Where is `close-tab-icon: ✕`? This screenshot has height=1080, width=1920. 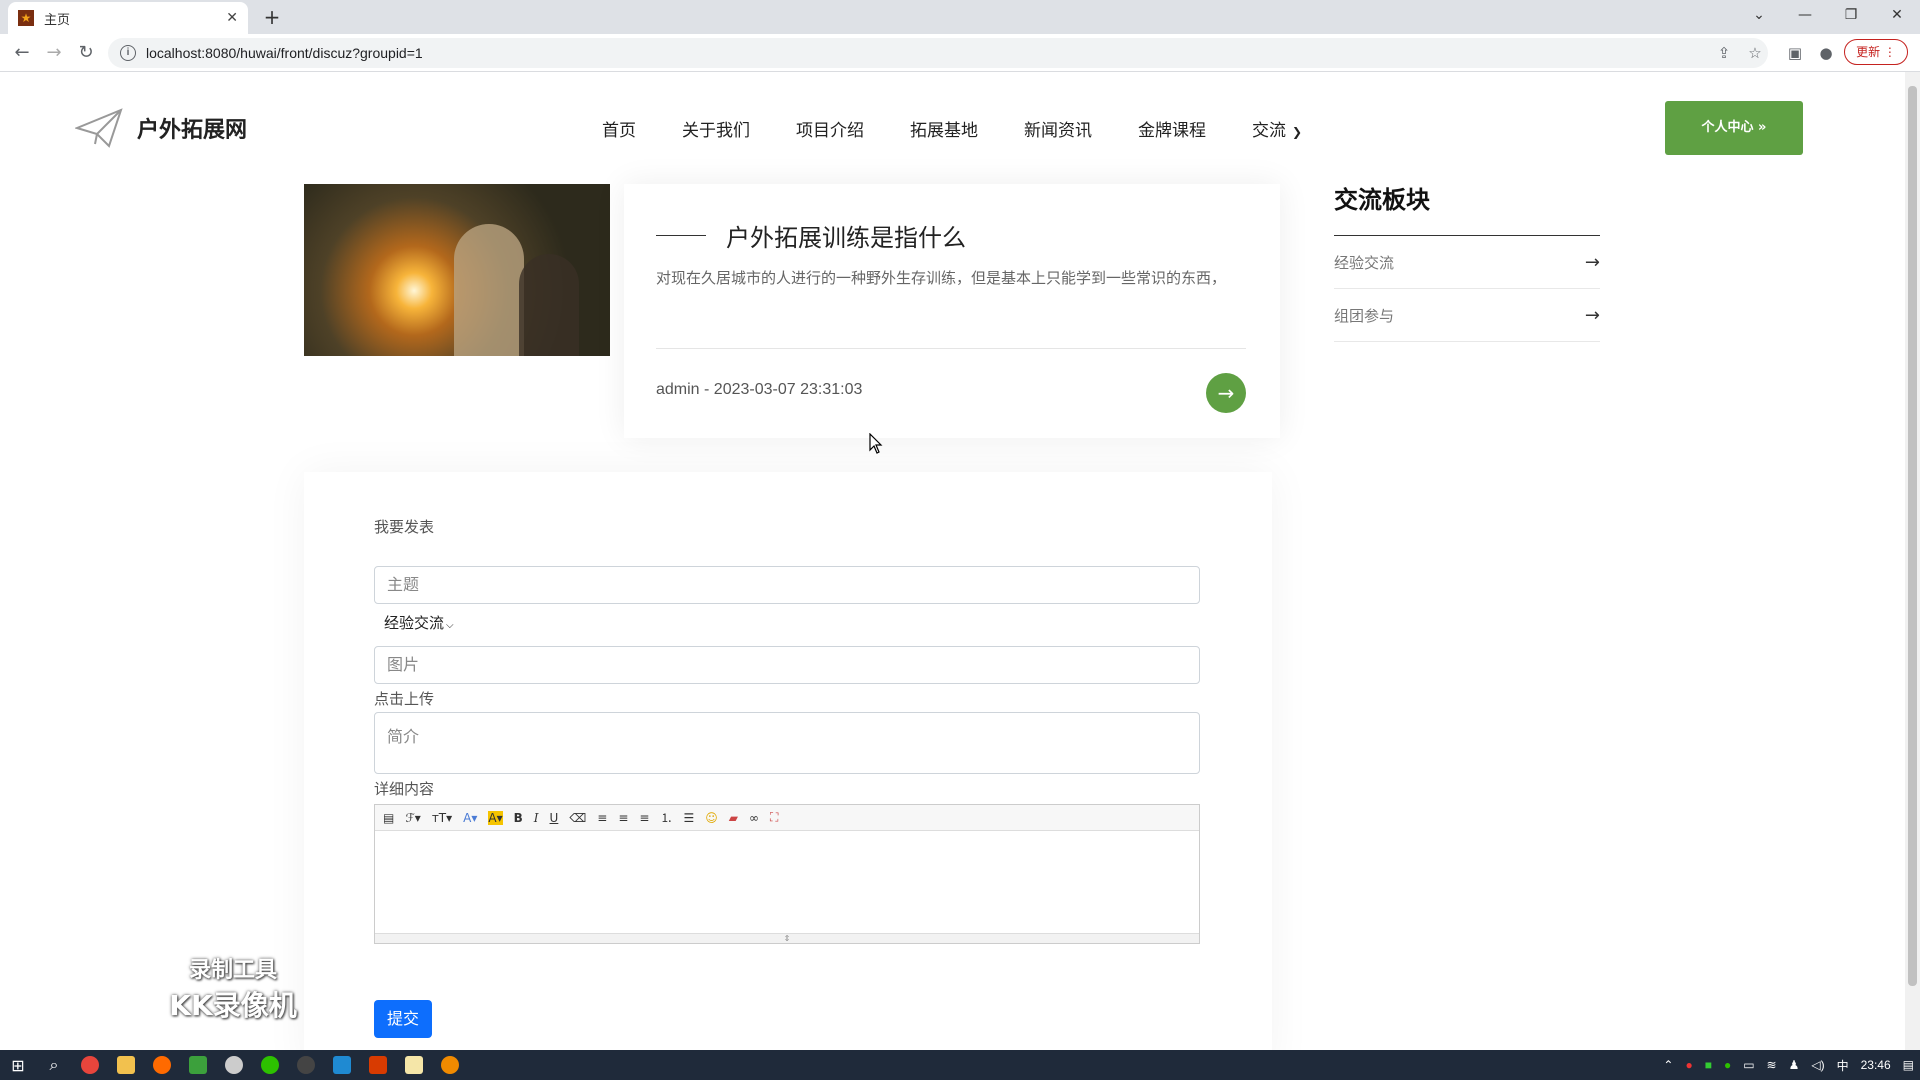 close-tab-icon: ✕ is located at coordinates (232, 18).